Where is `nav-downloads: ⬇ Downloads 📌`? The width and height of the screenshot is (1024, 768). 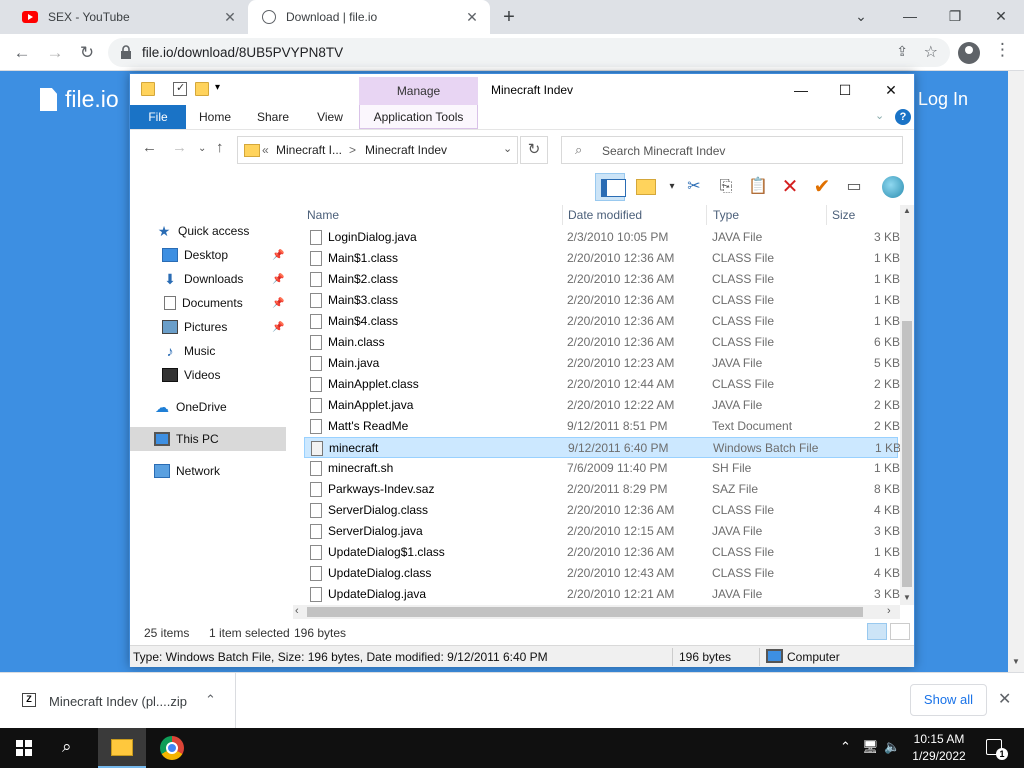 nav-downloads: ⬇ Downloads 📌 is located at coordinates (210, 279).